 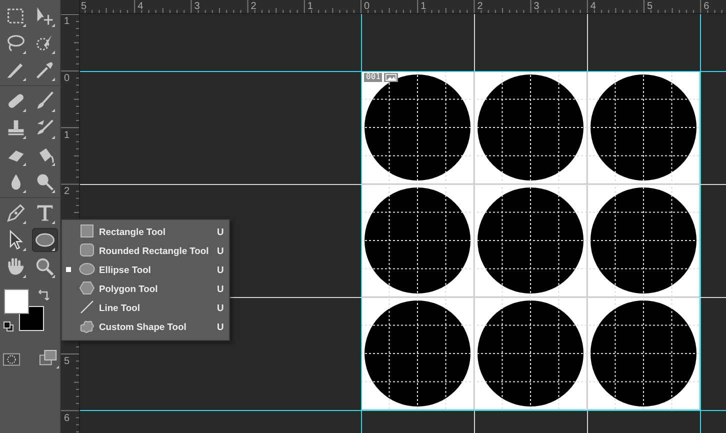 I want to click on menu-item: Rounded Rectangle Tool, so click(x=157, y=250).